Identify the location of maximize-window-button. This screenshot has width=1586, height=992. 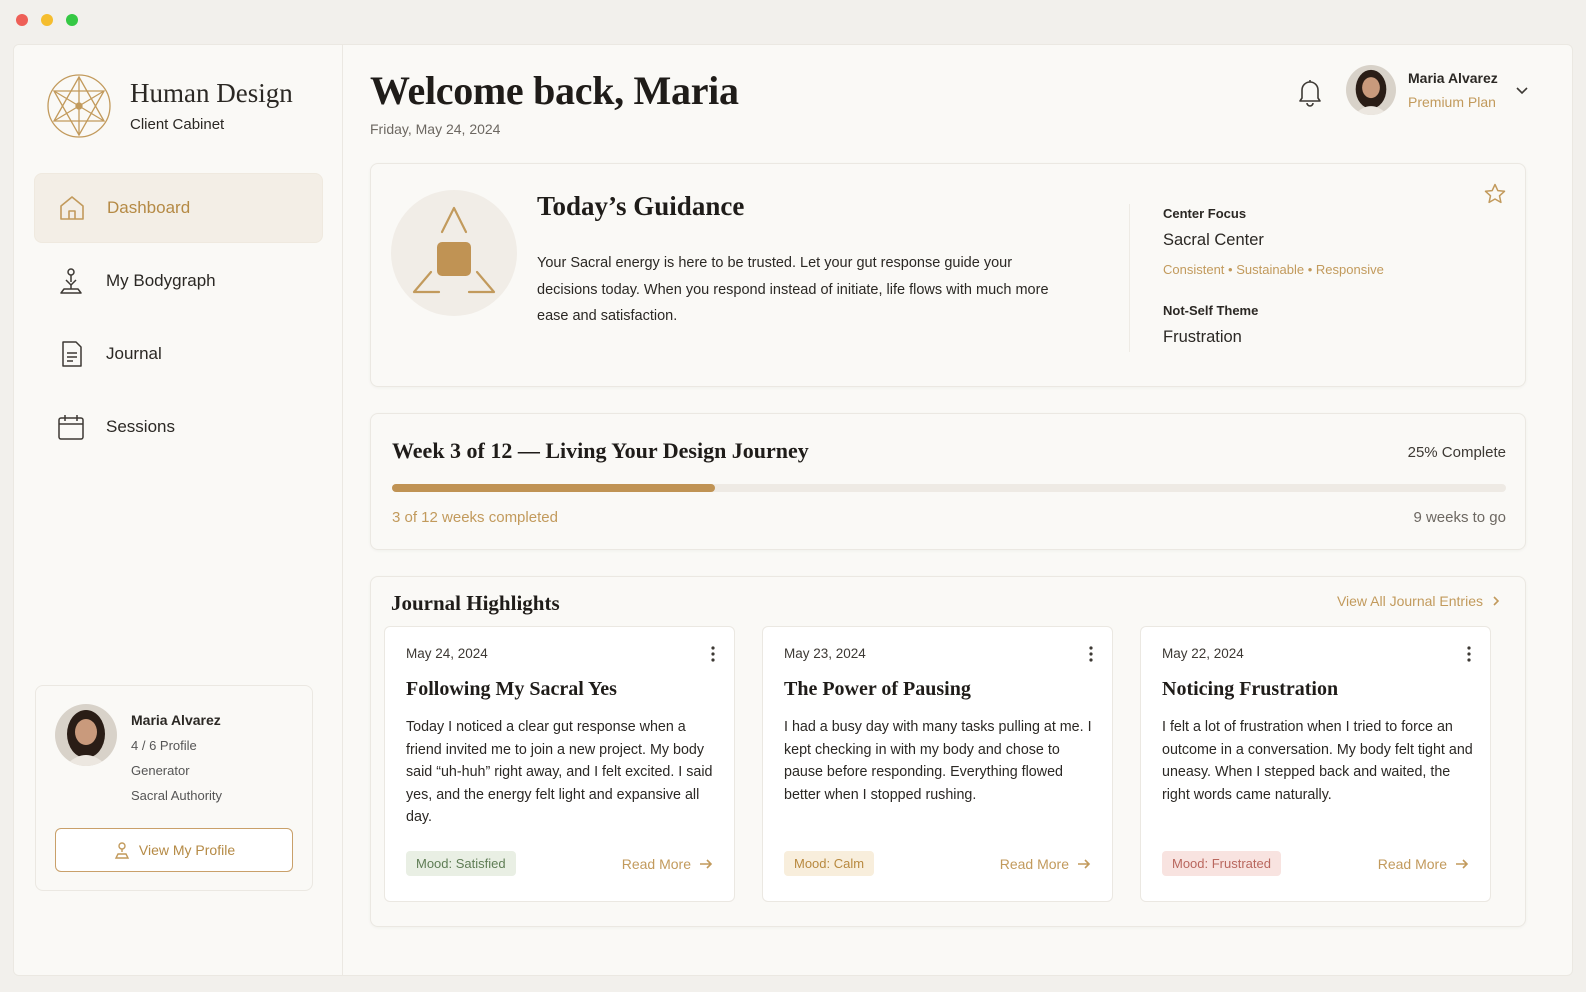
(72, 20).